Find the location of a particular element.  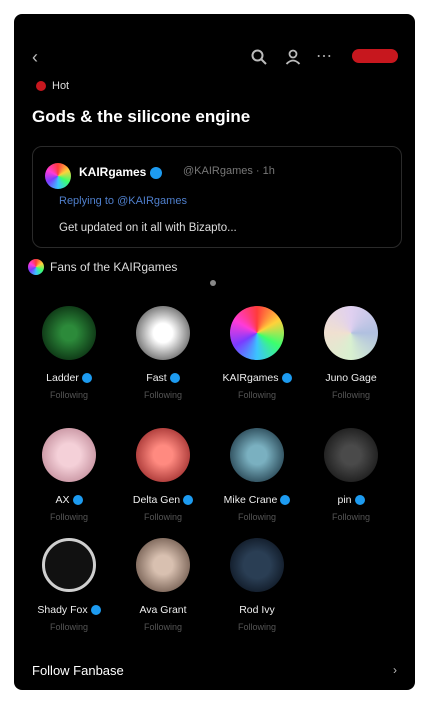

account-card: Delta Gen Following is located at coordinates (163, 488).